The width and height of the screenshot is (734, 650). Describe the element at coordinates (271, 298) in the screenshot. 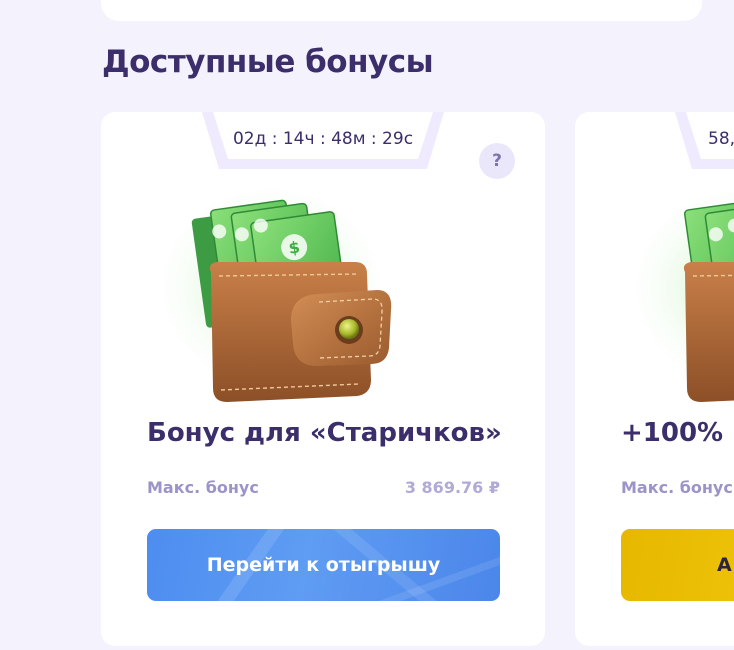

I see `wallet-with-cash-icon: $` at that location.